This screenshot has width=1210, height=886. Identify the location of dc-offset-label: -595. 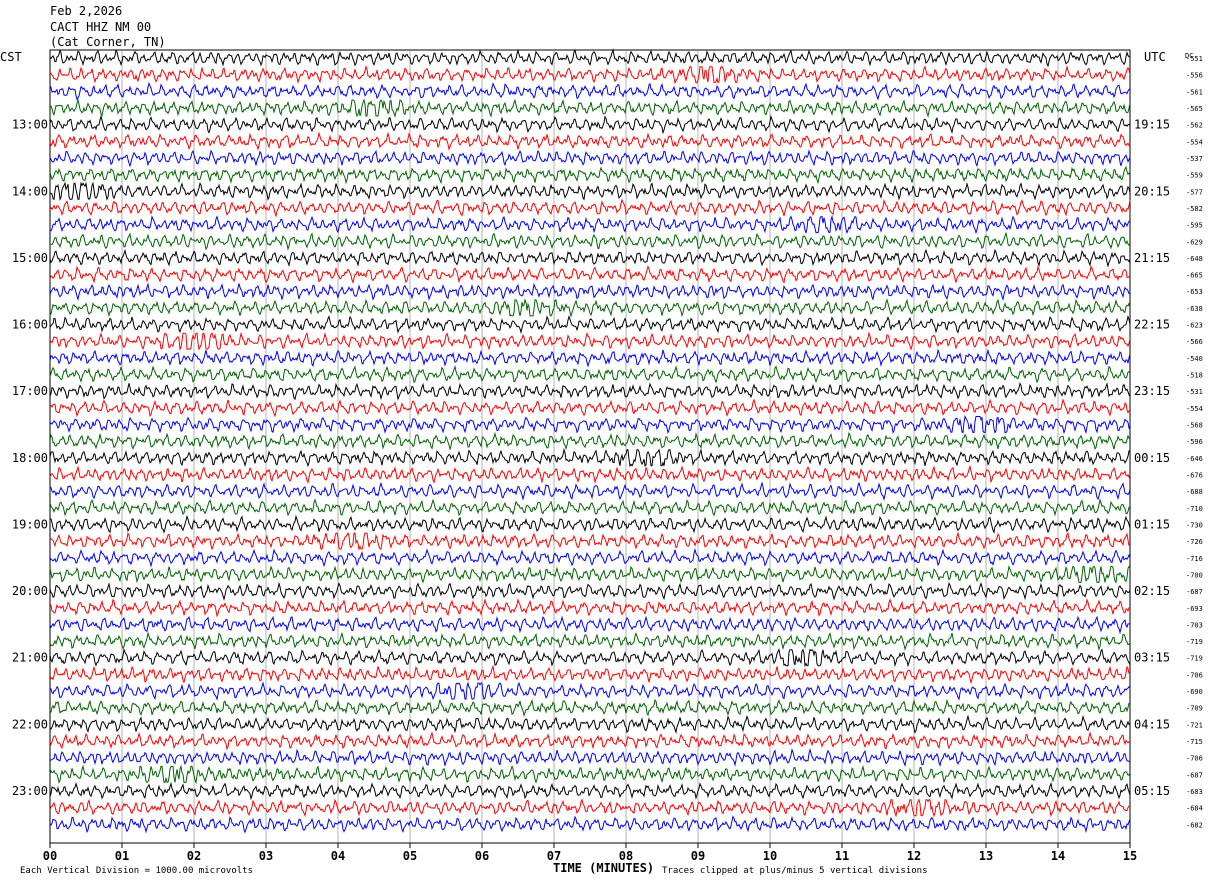
(1194, 226).